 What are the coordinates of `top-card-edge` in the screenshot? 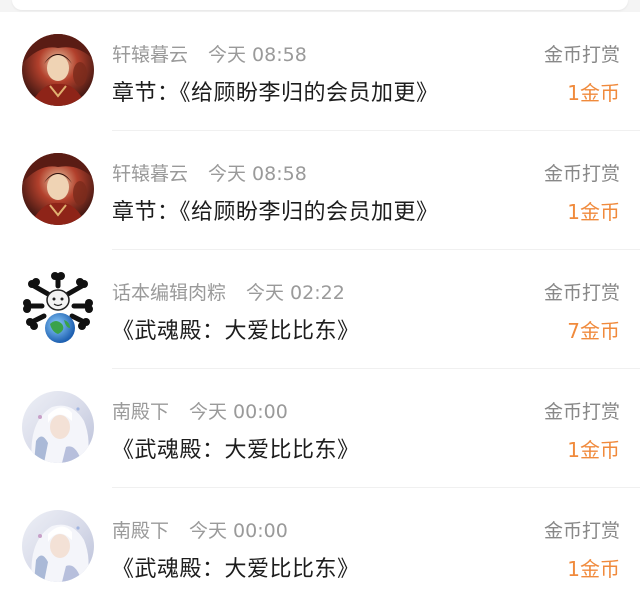 It's located at (320, 6).